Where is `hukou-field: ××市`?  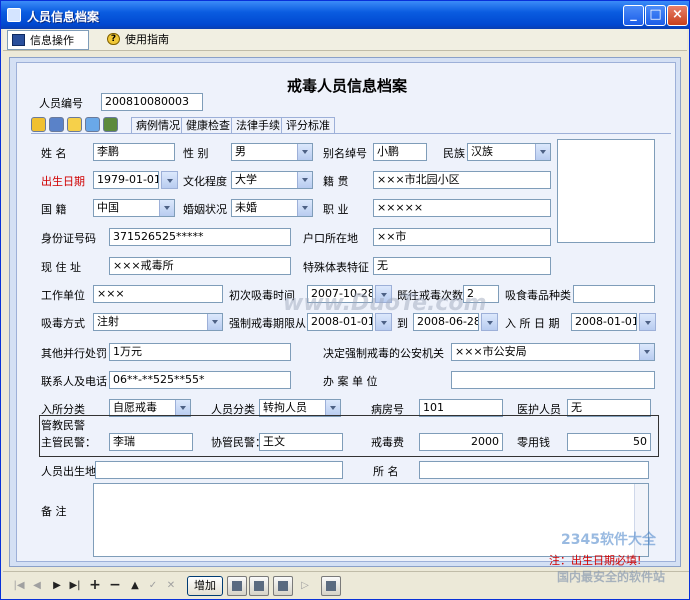 hukou-field: ××市 is located at coordinates (462, 237).